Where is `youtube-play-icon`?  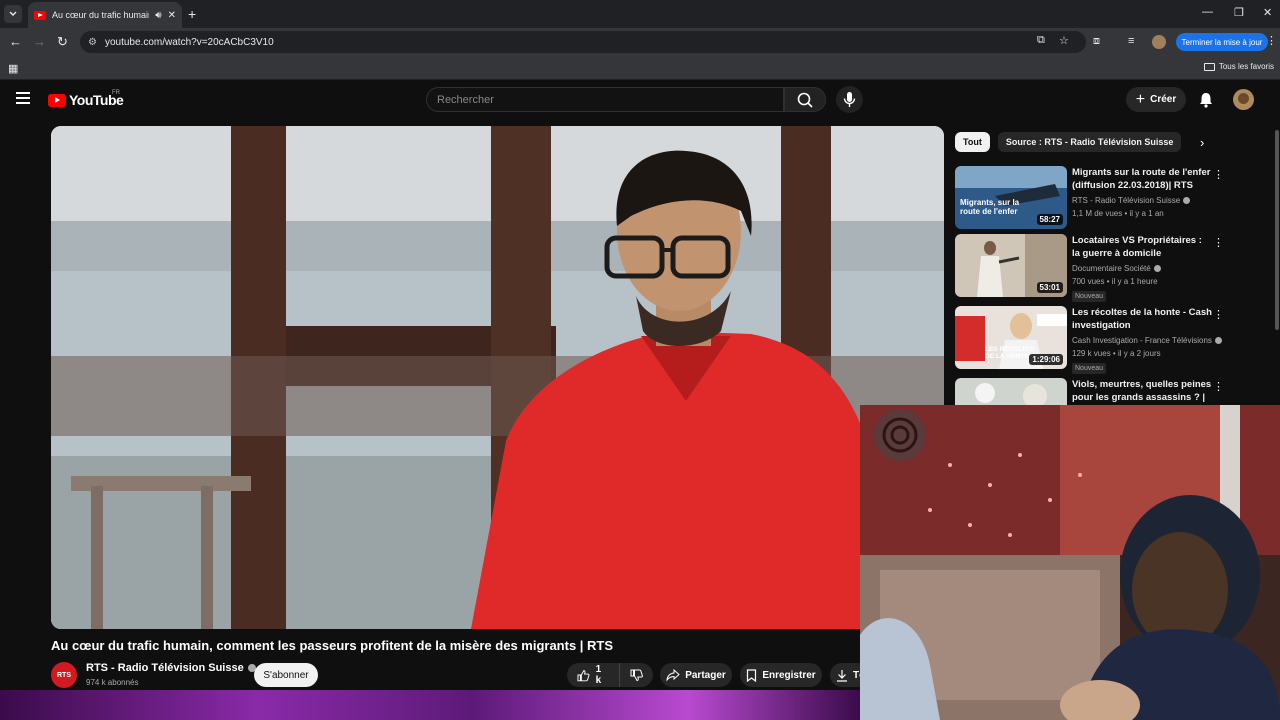 youtube-play-icon is located at coordinates (57, 100).